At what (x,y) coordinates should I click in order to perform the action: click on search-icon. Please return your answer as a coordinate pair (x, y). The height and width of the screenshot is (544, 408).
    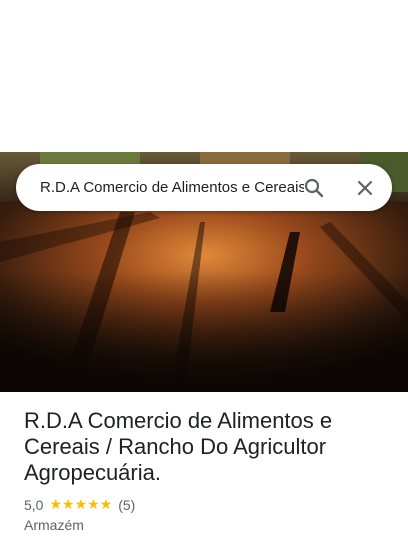
    Looking at the image, I should click on (314, 188).